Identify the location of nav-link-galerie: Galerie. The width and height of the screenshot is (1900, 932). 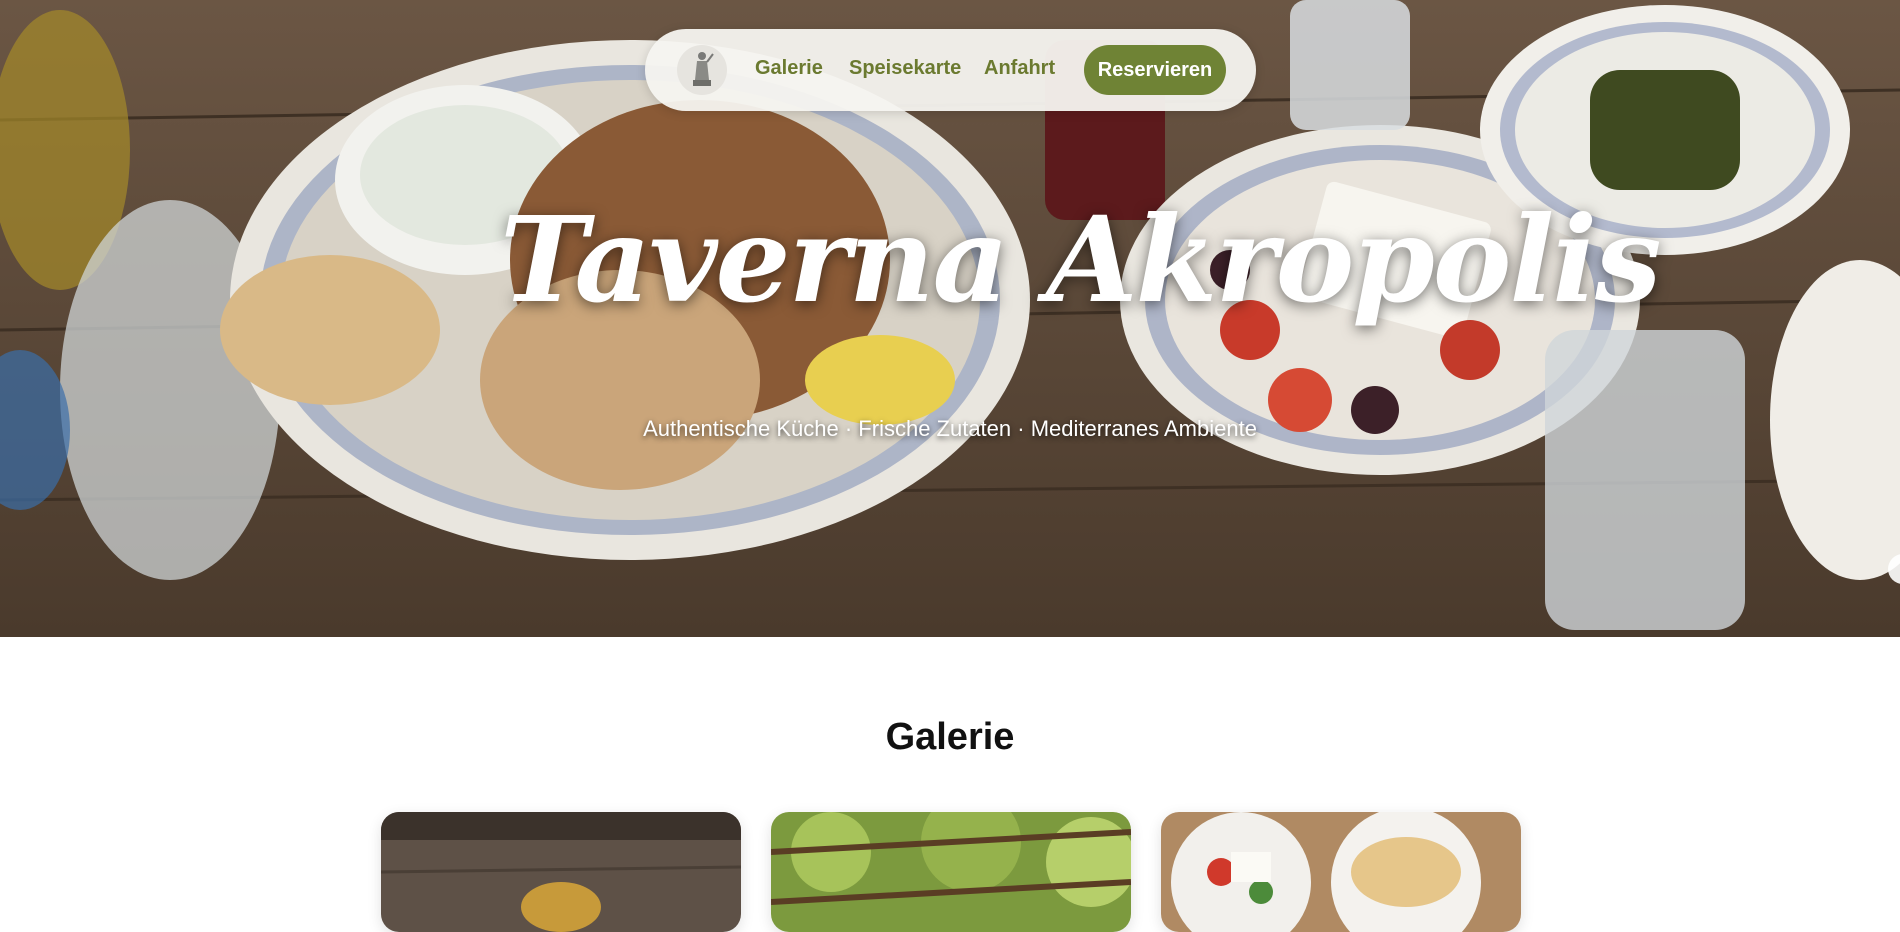
(789, 68).